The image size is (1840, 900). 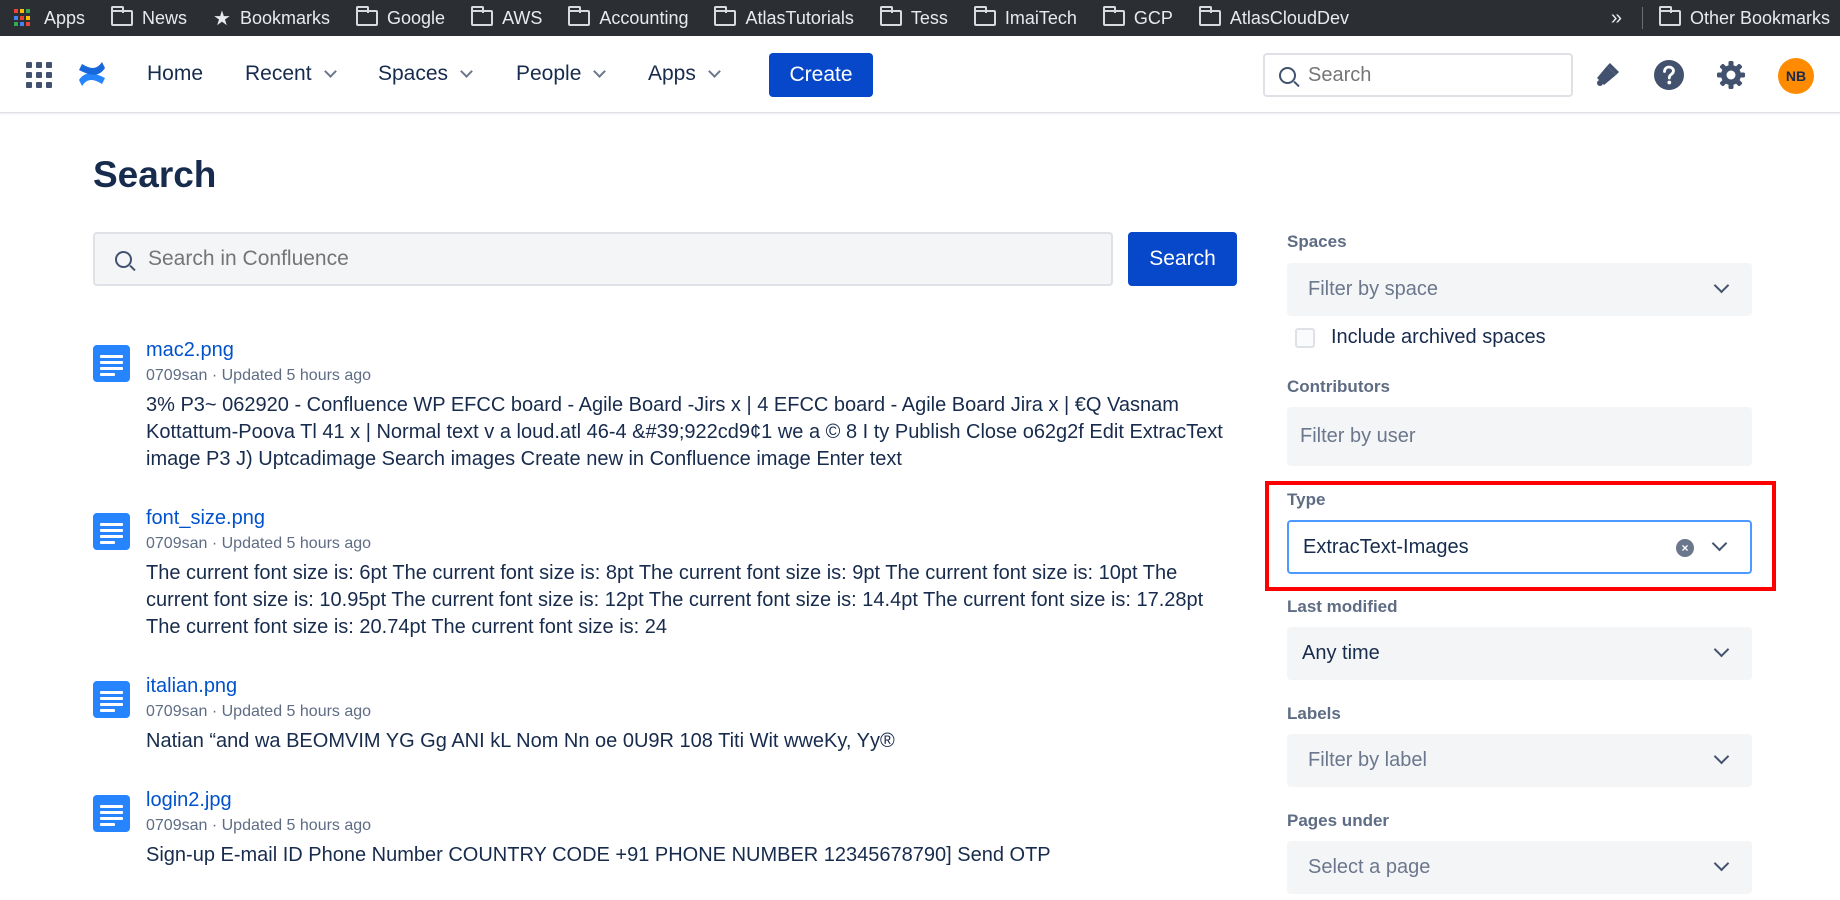 I want to click on labels-filter-select: Filter by label, so click(x=1519, y=760).